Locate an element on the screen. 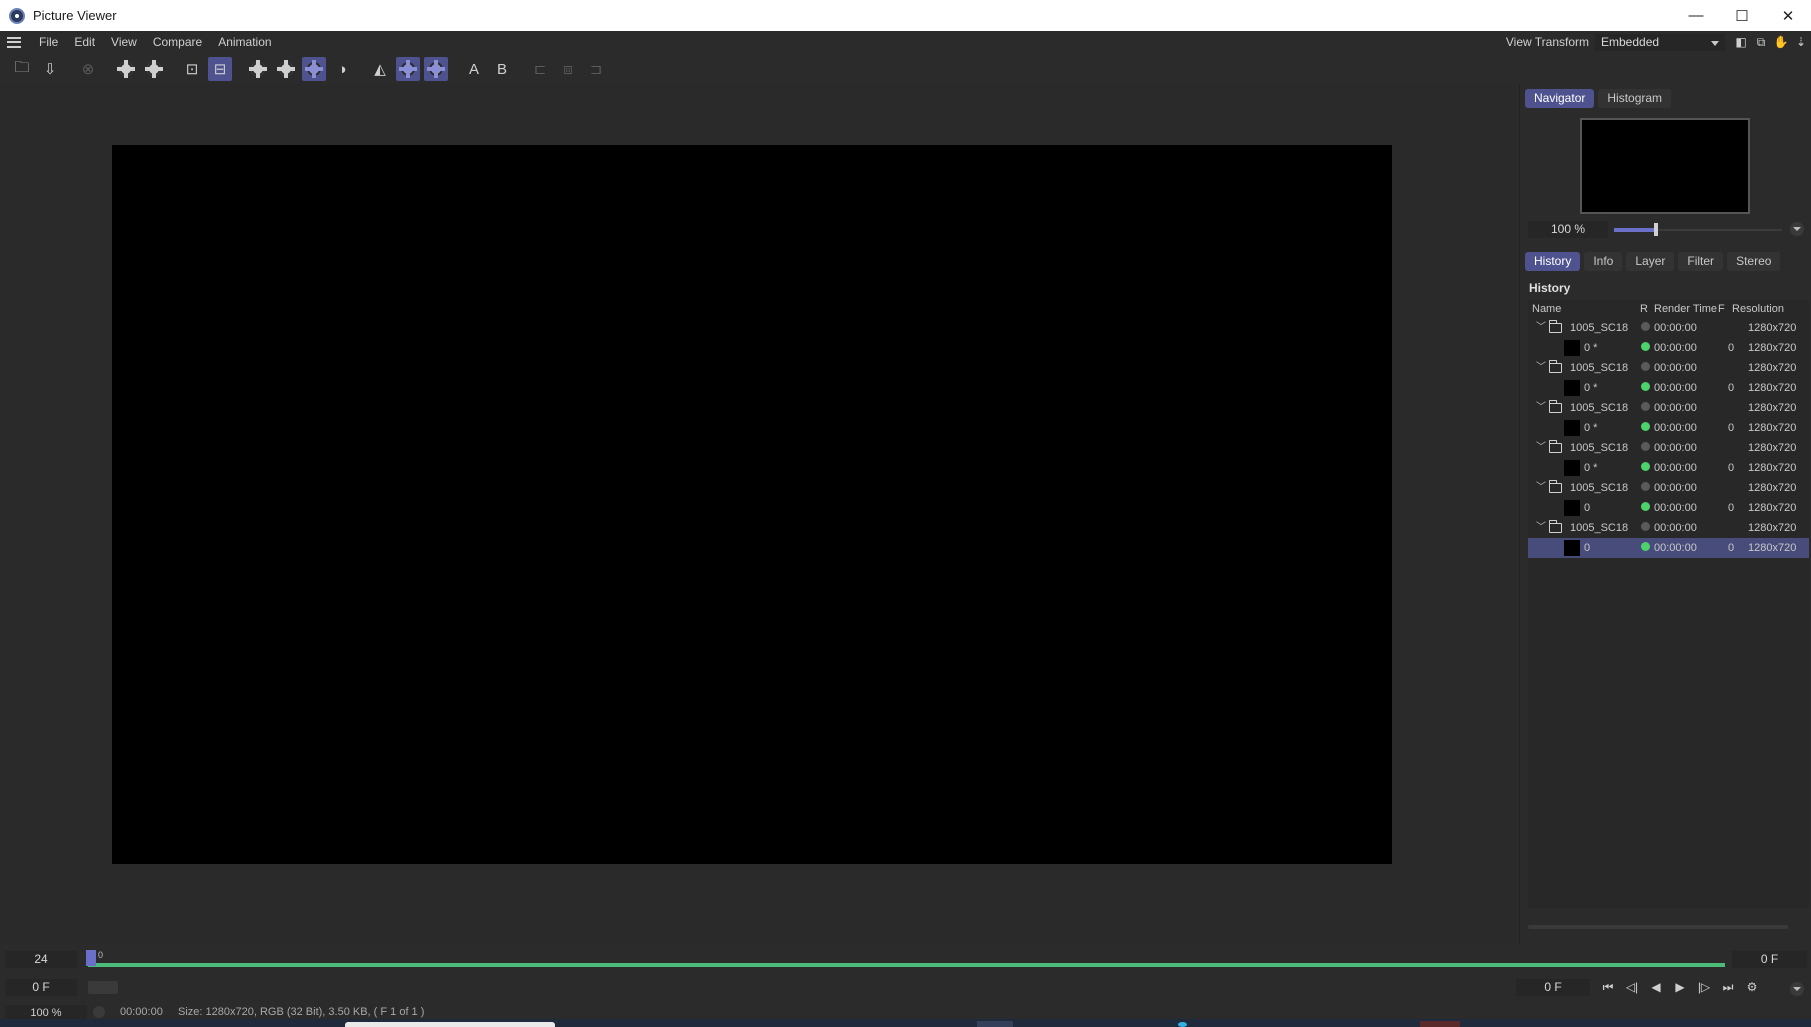 Image resolution: width=1811 pixels, height=1027 pixels. render-region-icon is located at coordinates (154, 69).